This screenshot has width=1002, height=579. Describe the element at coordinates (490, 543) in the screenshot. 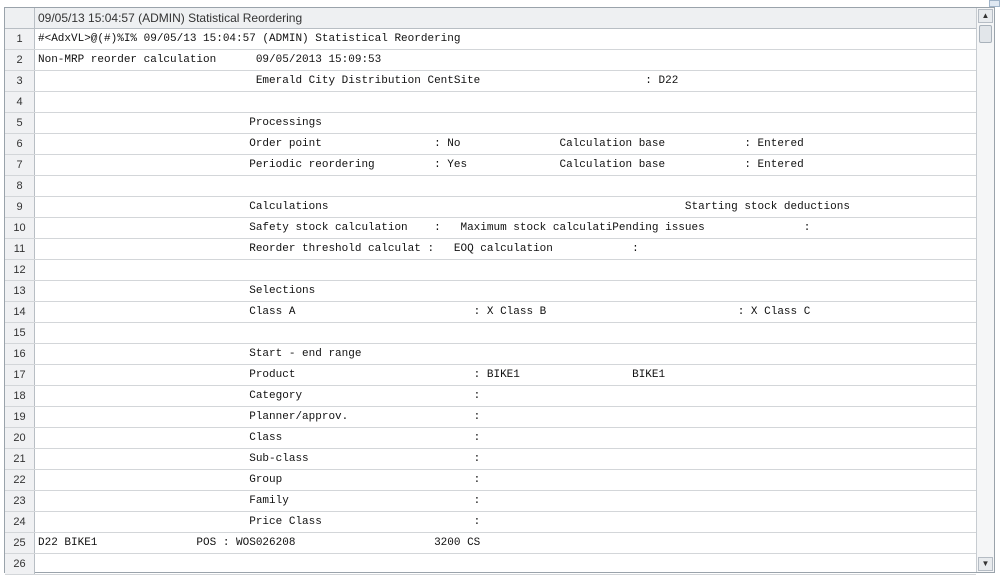

I see `table-row: 25 D22 BIKE1 POS : WOS026208 3200 CS` at that location.